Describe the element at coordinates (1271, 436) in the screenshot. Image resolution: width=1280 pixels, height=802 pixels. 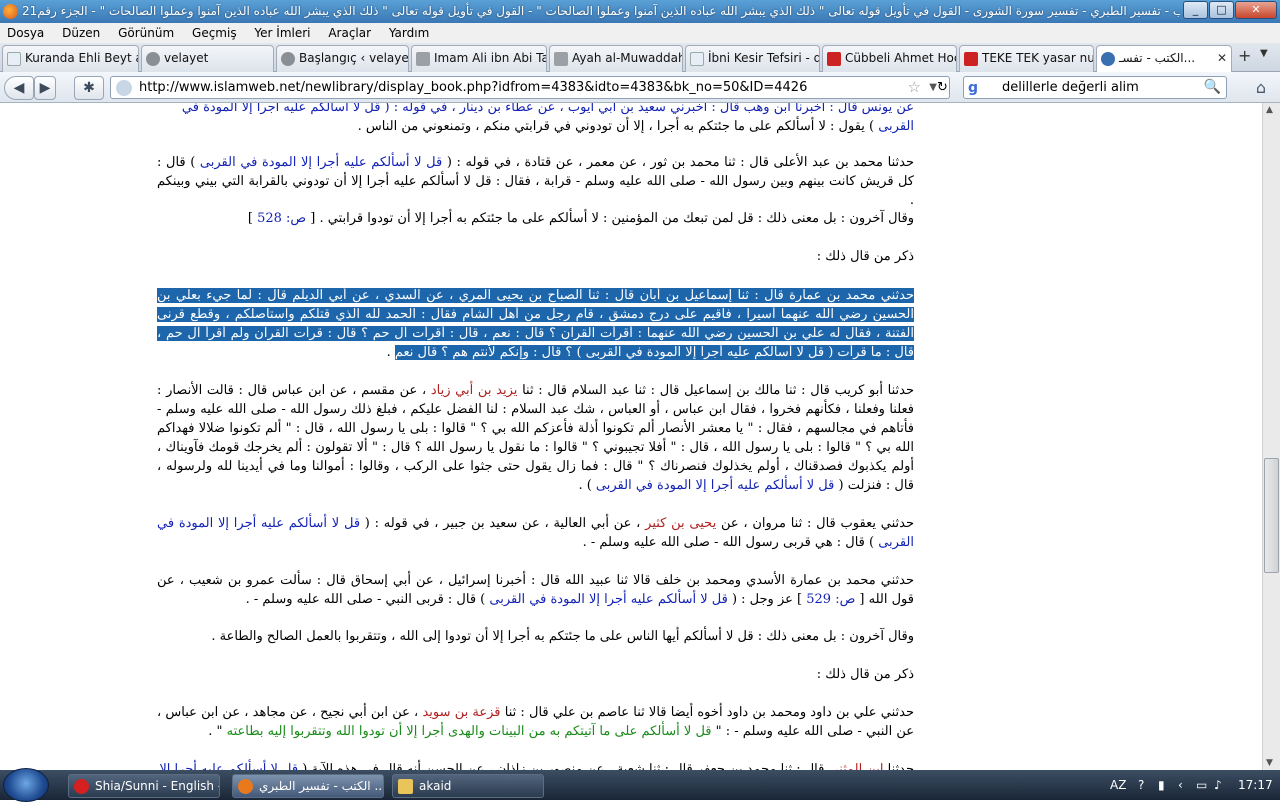
I see `vertical-scrollbar: ▲ ▼` at that location.